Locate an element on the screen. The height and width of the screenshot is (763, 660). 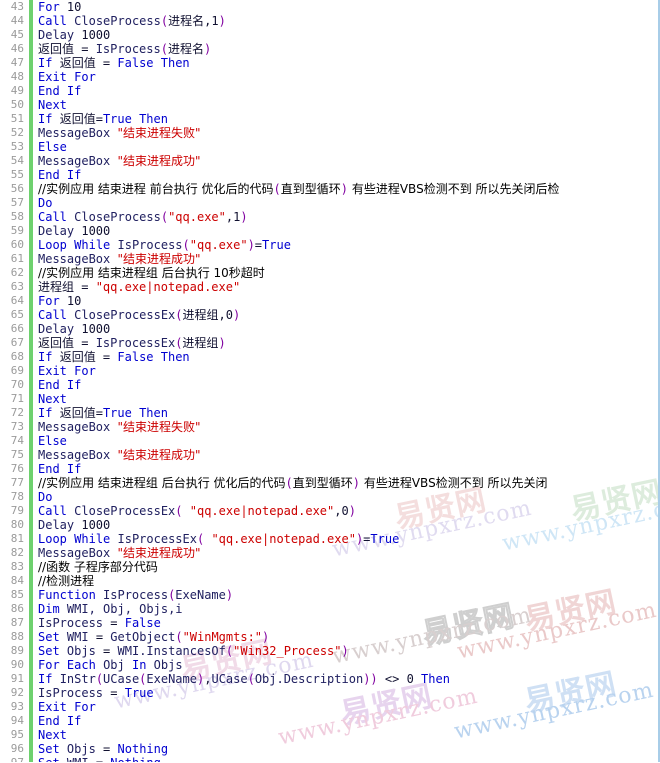
code-line-text: //检测进程 is located at coordinates (66, 581).